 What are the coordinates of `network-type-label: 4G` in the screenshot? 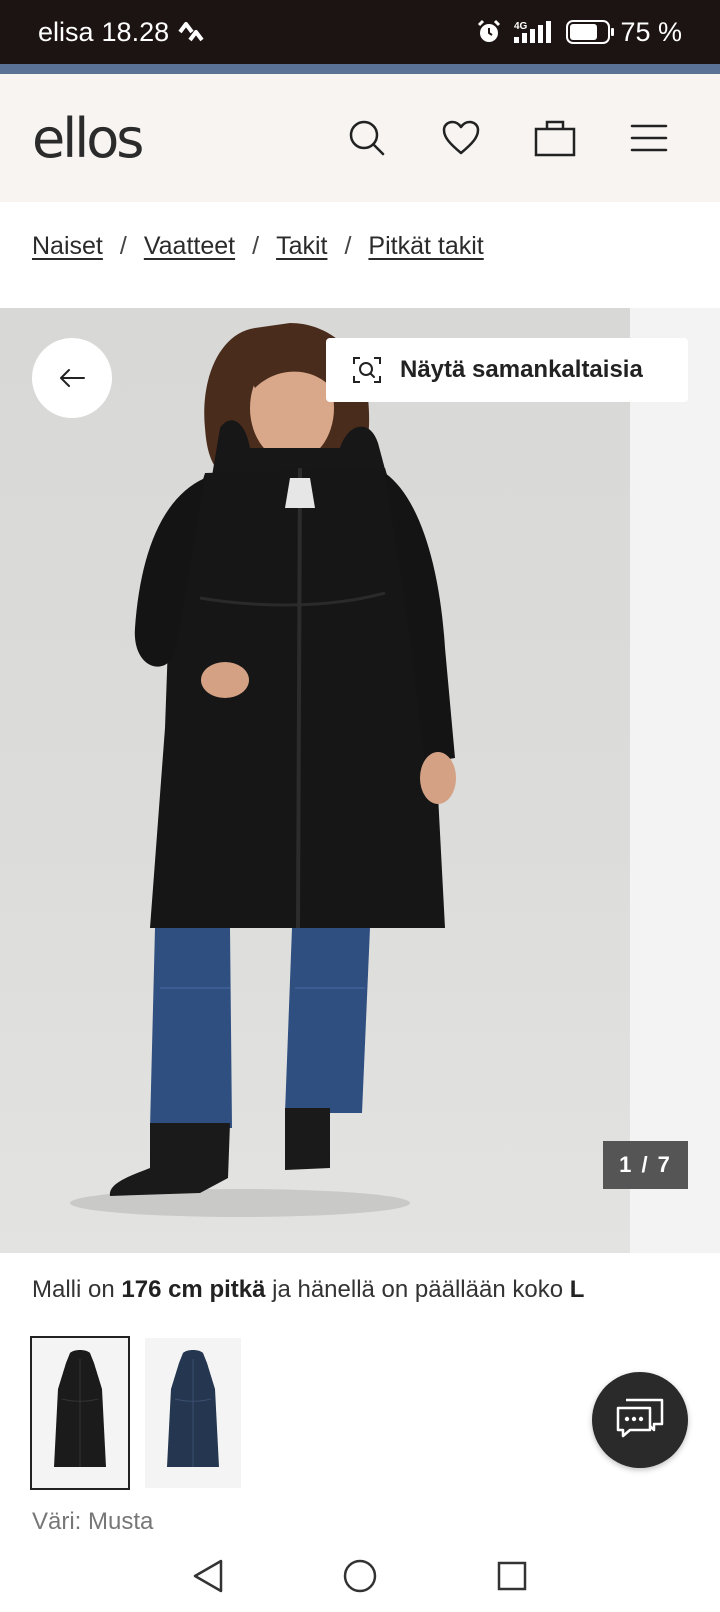 It's located at (521, 26).